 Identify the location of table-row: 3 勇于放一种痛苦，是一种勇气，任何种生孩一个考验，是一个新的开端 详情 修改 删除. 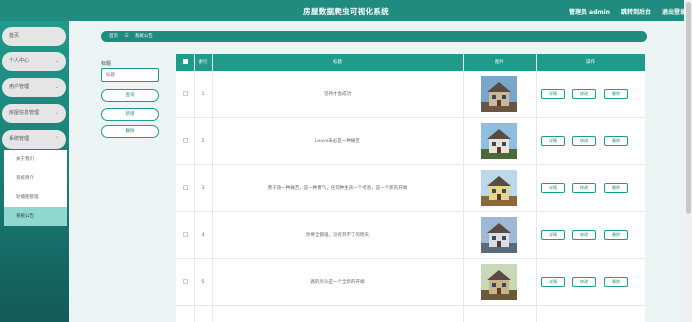
(410, 188).